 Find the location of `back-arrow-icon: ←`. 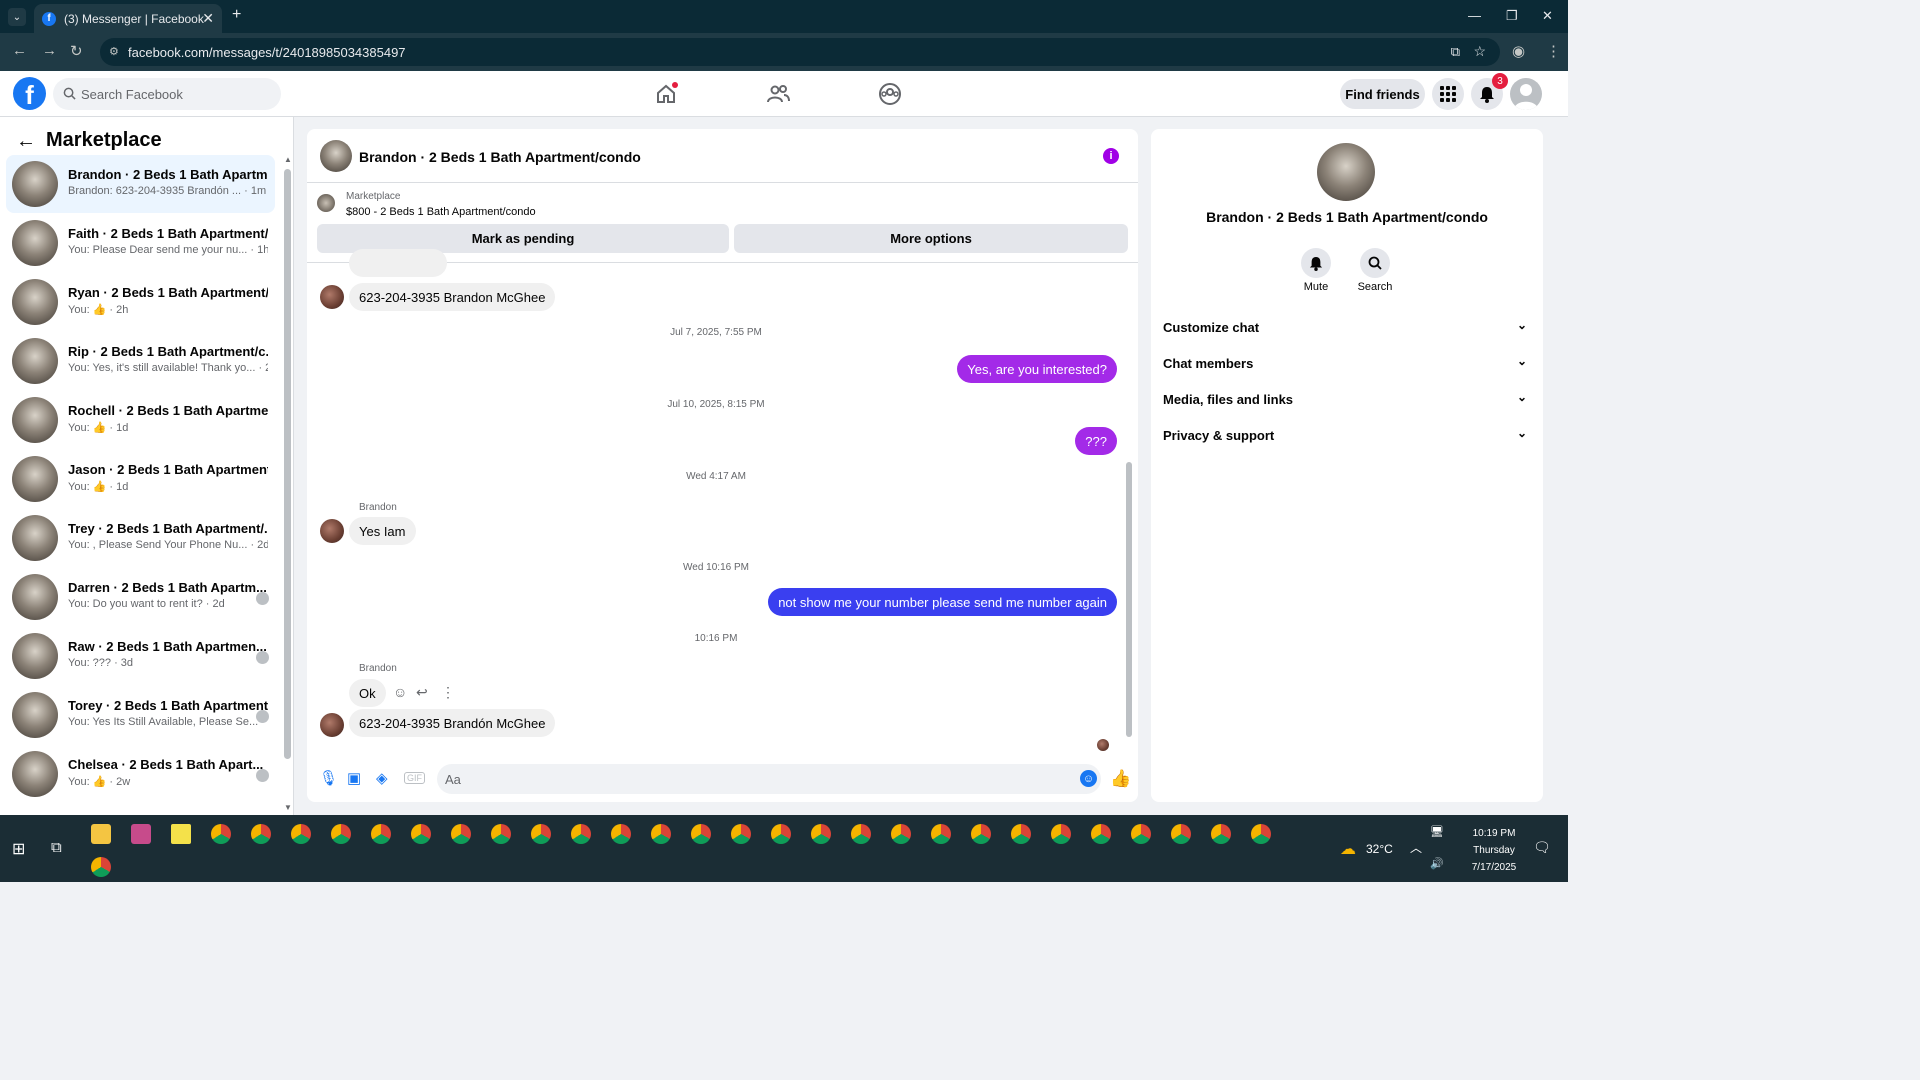

back-arrow-icon: ← is located at coordinates (26, 141).